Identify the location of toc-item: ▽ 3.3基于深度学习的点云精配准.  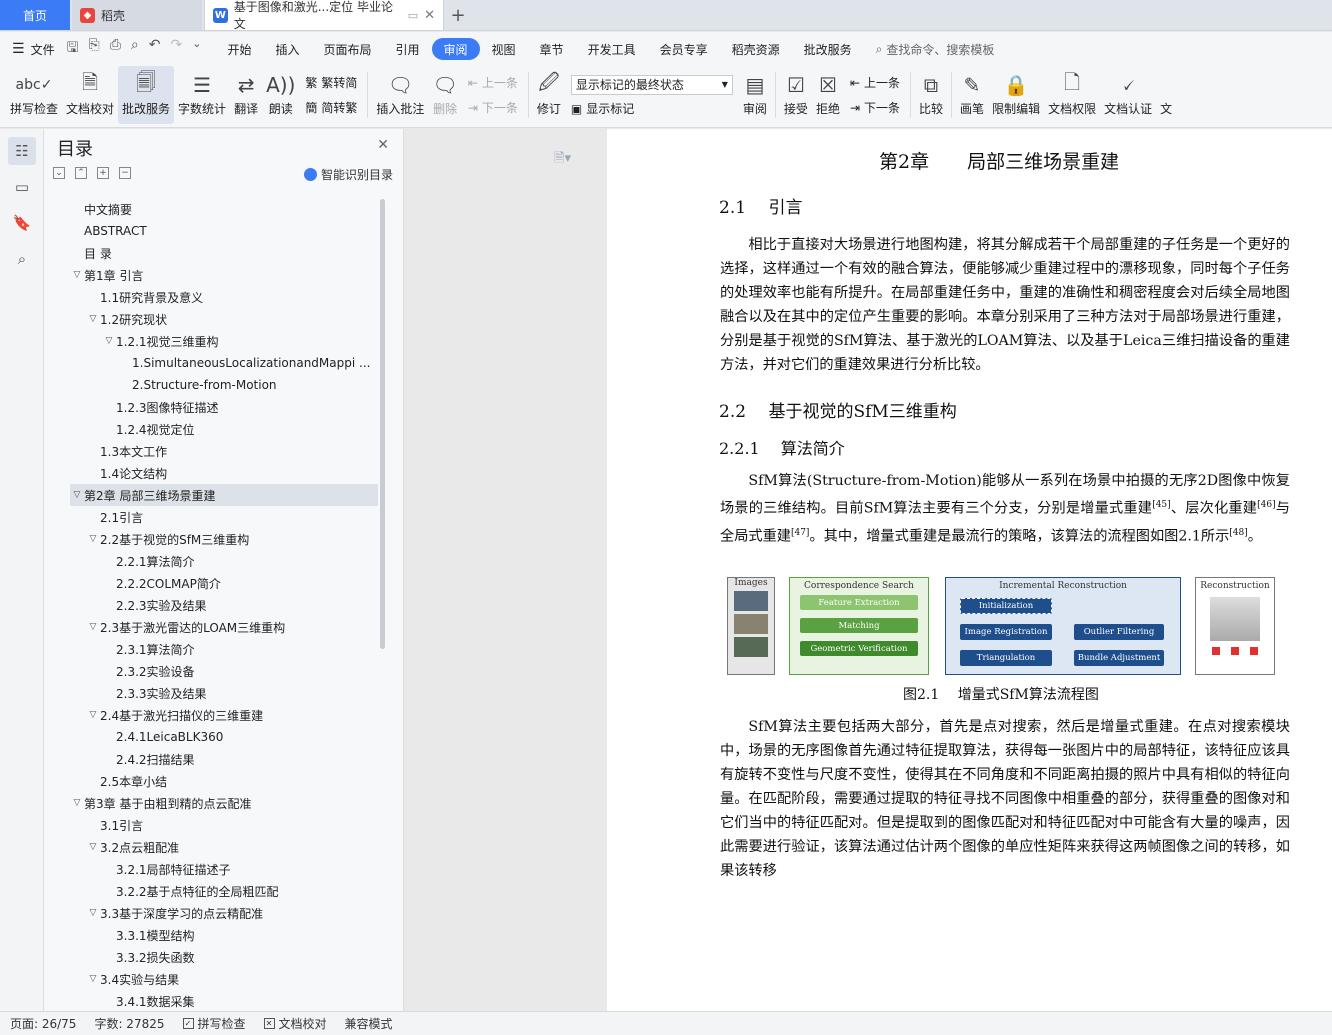
(224, 913).